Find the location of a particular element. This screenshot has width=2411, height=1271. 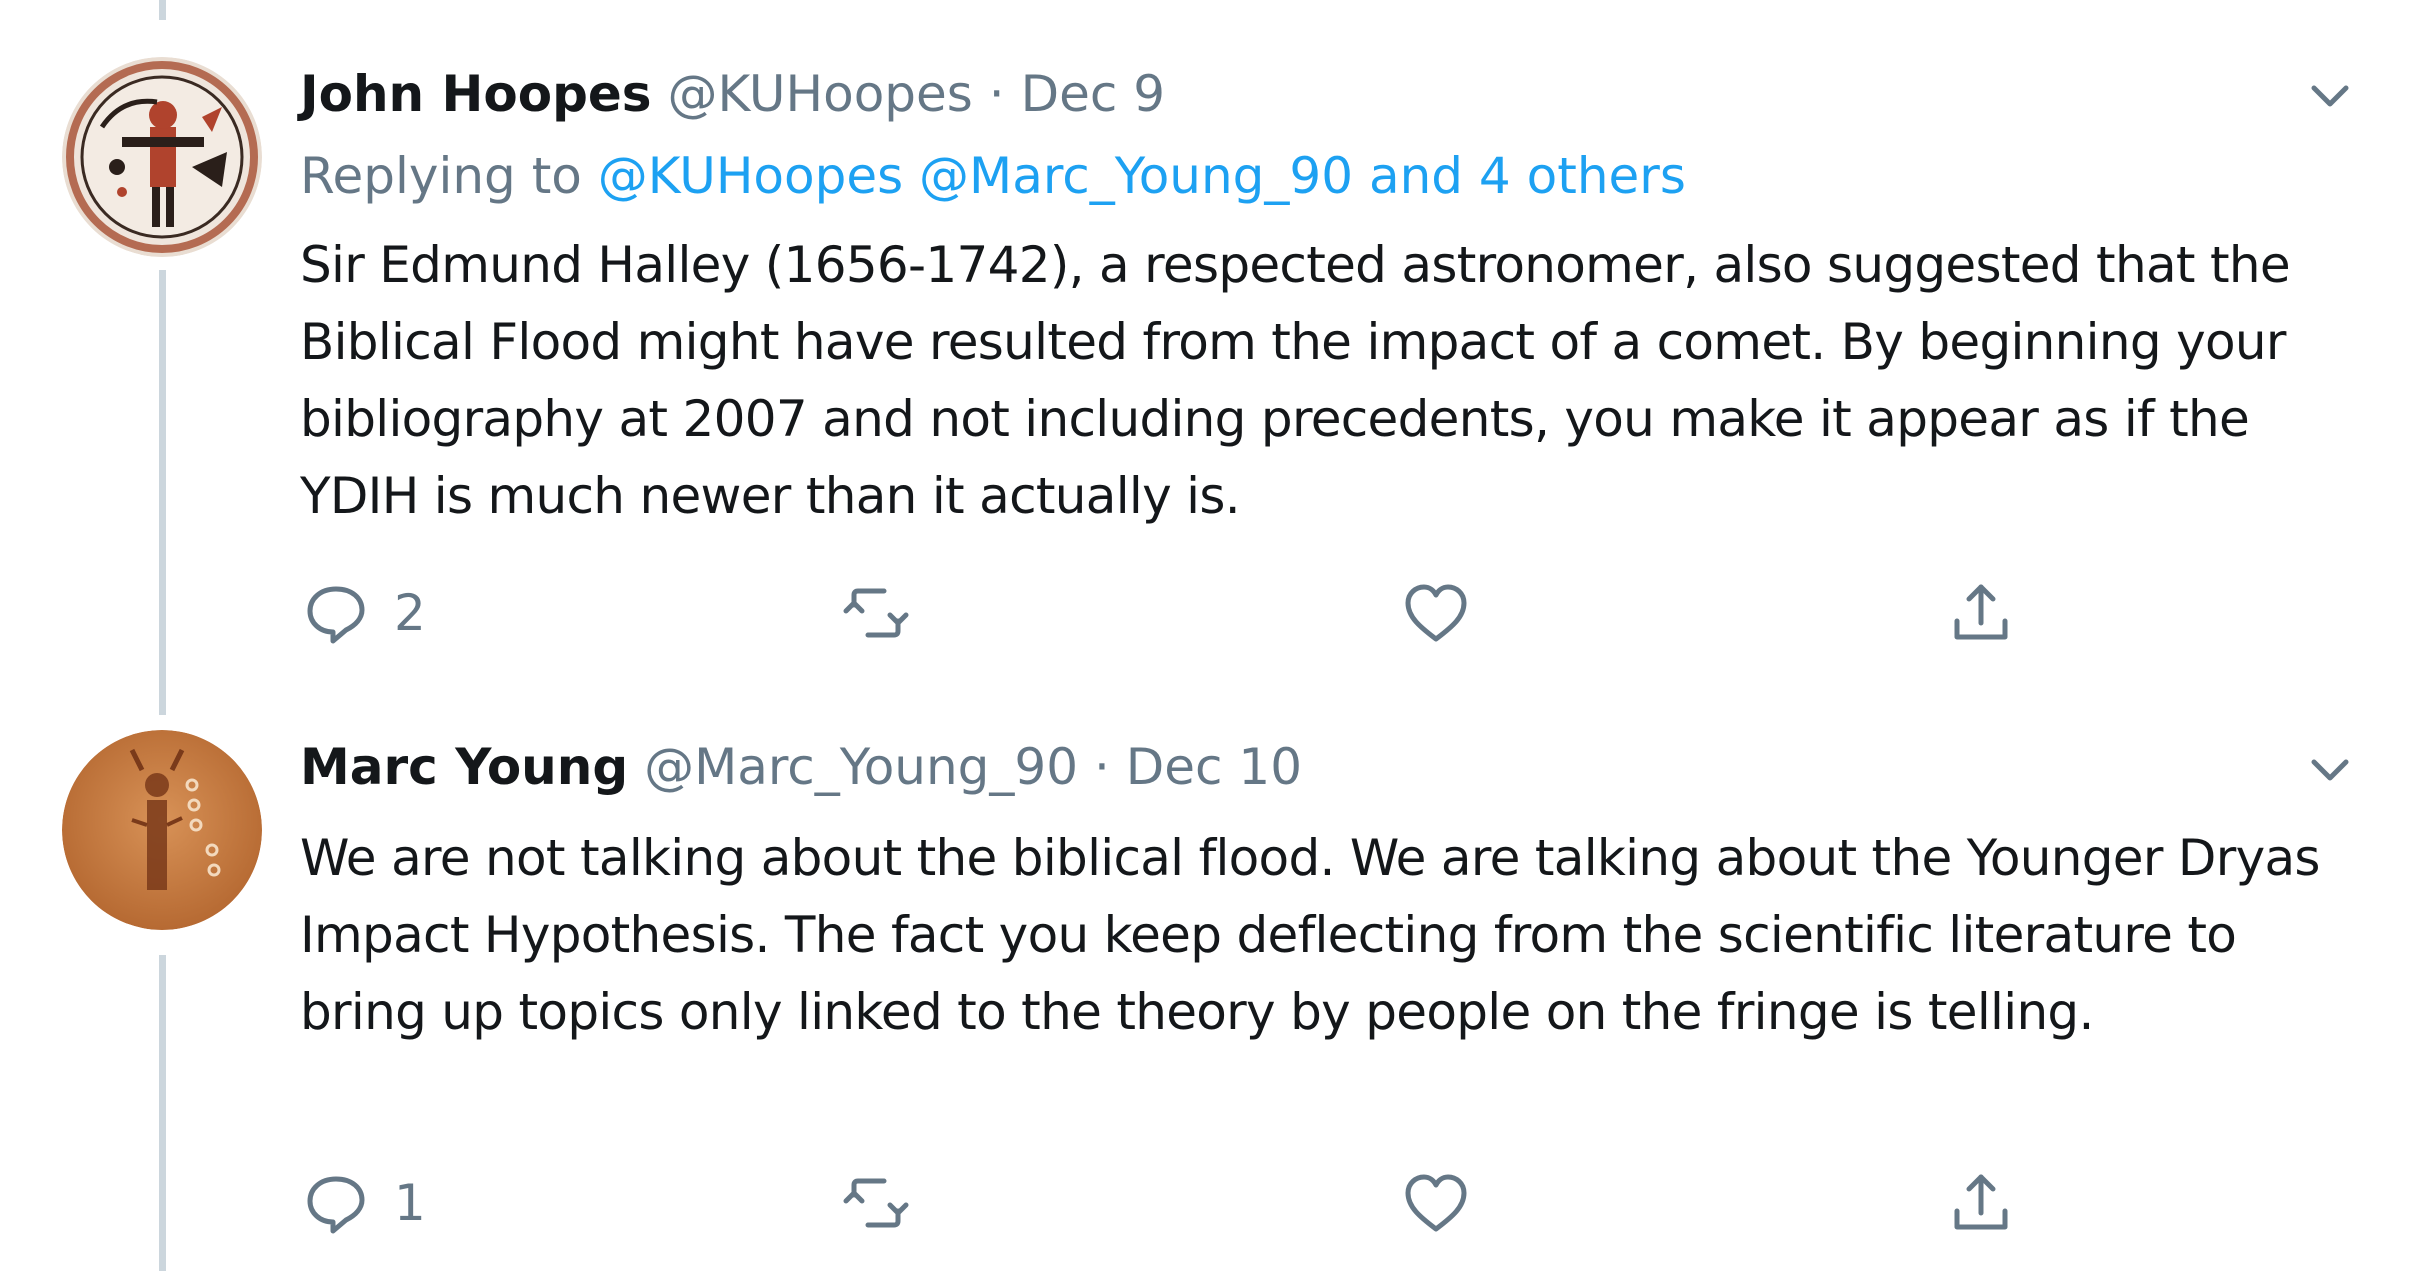

reply-button: 2 is located at coordinates (363, 613).